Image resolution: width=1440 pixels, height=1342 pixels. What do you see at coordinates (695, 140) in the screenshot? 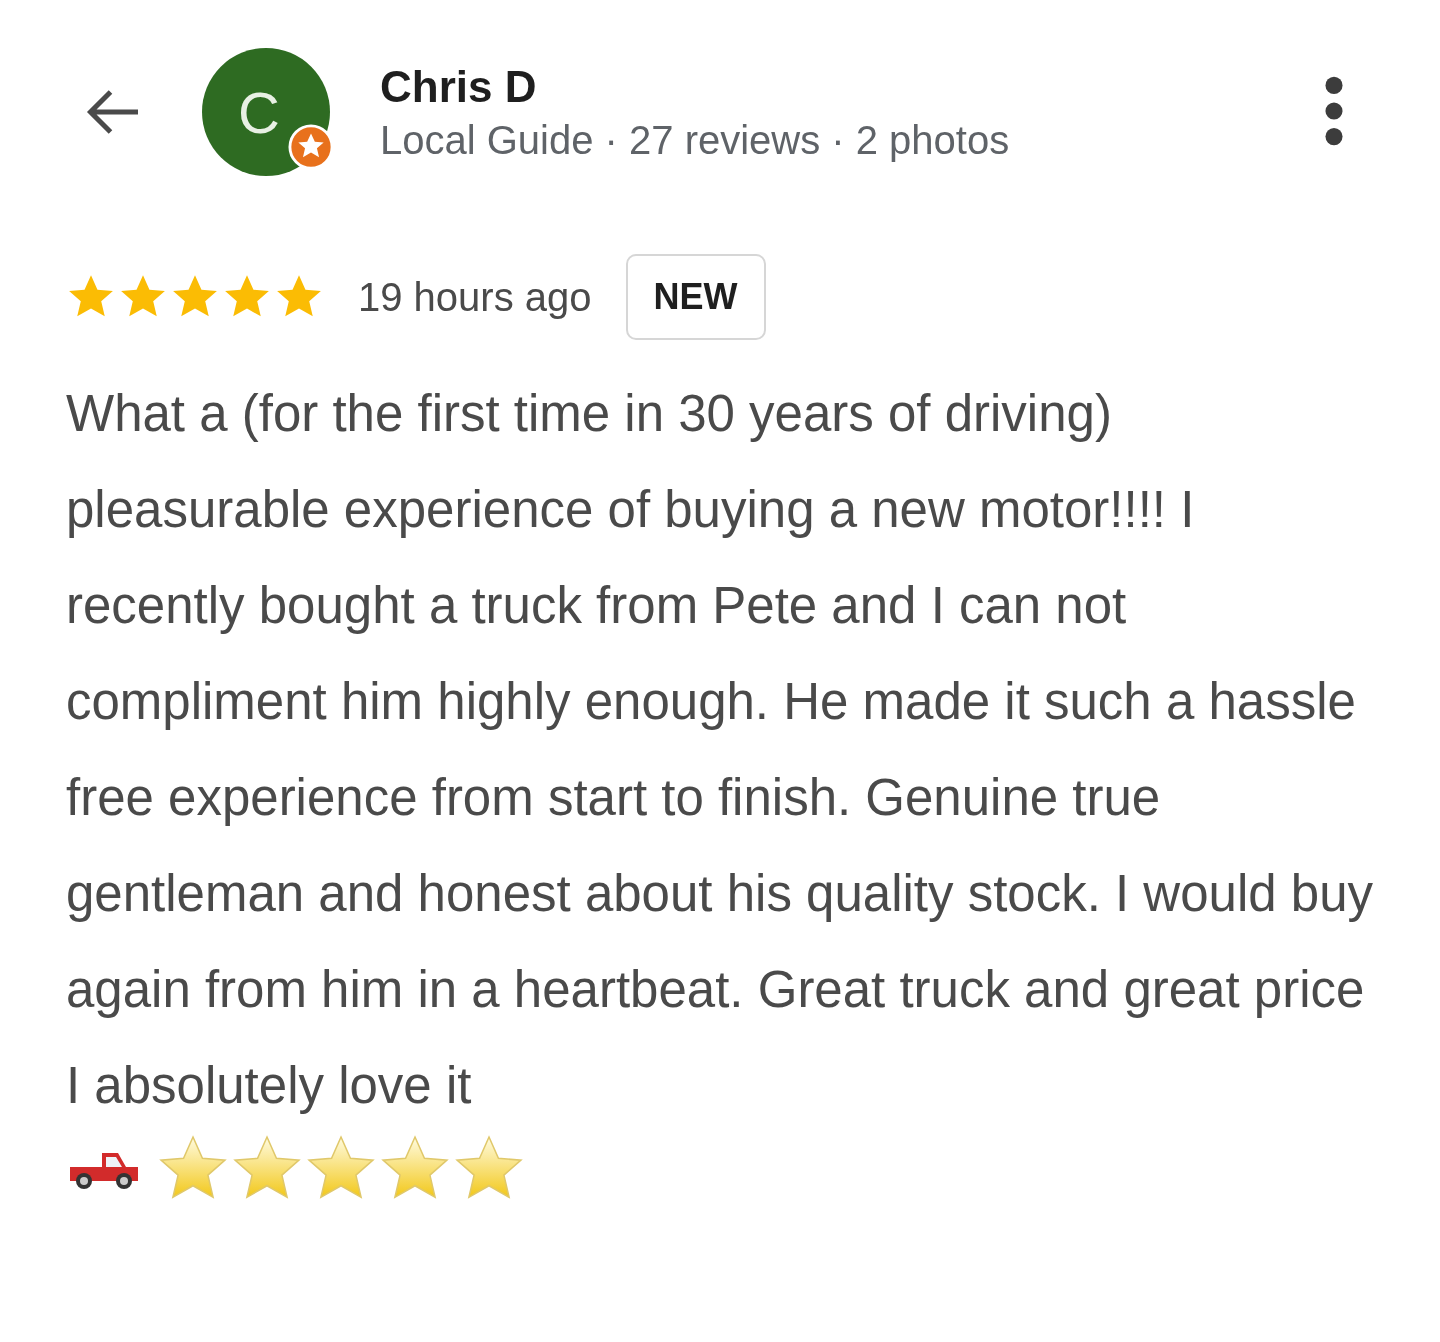
I see `reviewer-meta: Local Guide · 27 reviews · 2 photos` at bounding box center [695, 140].